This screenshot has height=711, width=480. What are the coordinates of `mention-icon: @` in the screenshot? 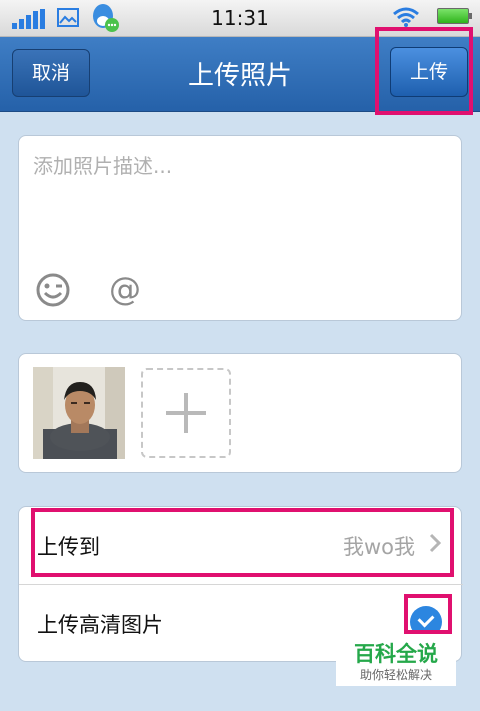 It's located at (125, 289).